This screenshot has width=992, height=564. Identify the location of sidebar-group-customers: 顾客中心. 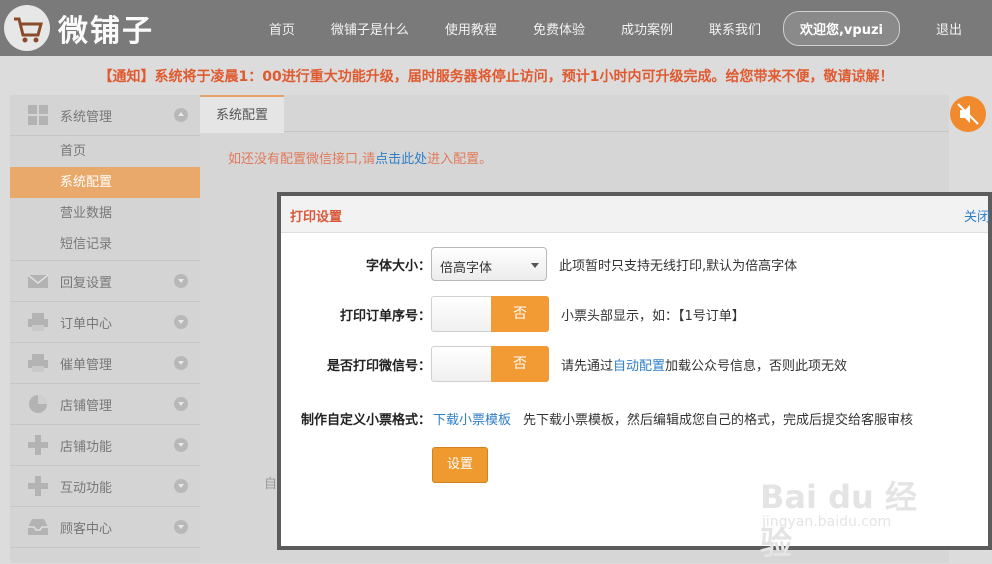
(105, 527).